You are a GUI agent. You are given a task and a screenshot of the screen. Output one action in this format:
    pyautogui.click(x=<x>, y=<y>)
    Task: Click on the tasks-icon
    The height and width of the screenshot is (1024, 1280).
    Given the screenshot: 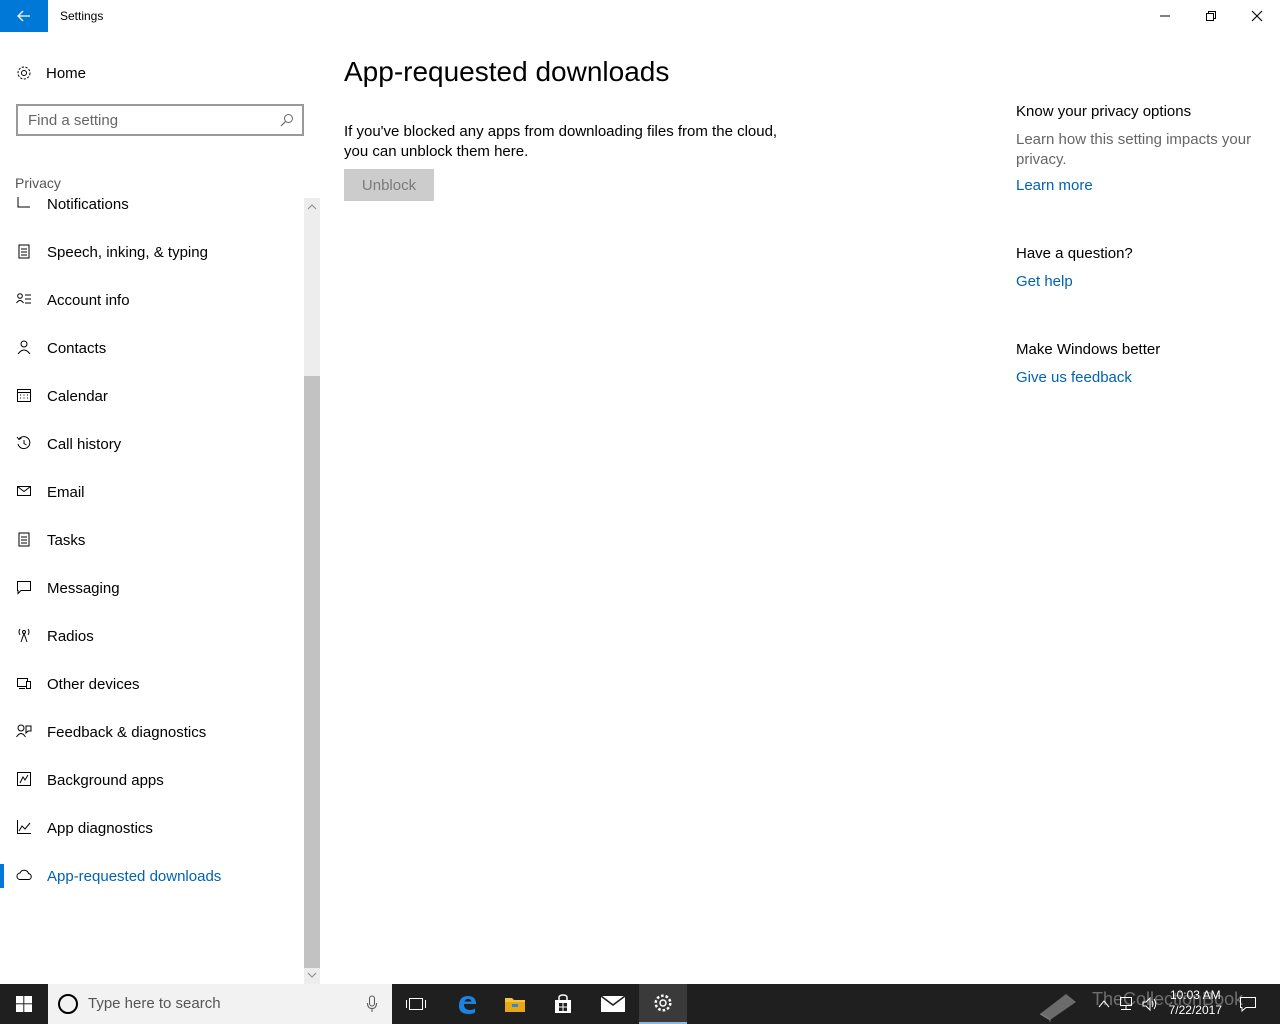 What is the action you would take?
    pyautogui.click(x=24, y=539)
    